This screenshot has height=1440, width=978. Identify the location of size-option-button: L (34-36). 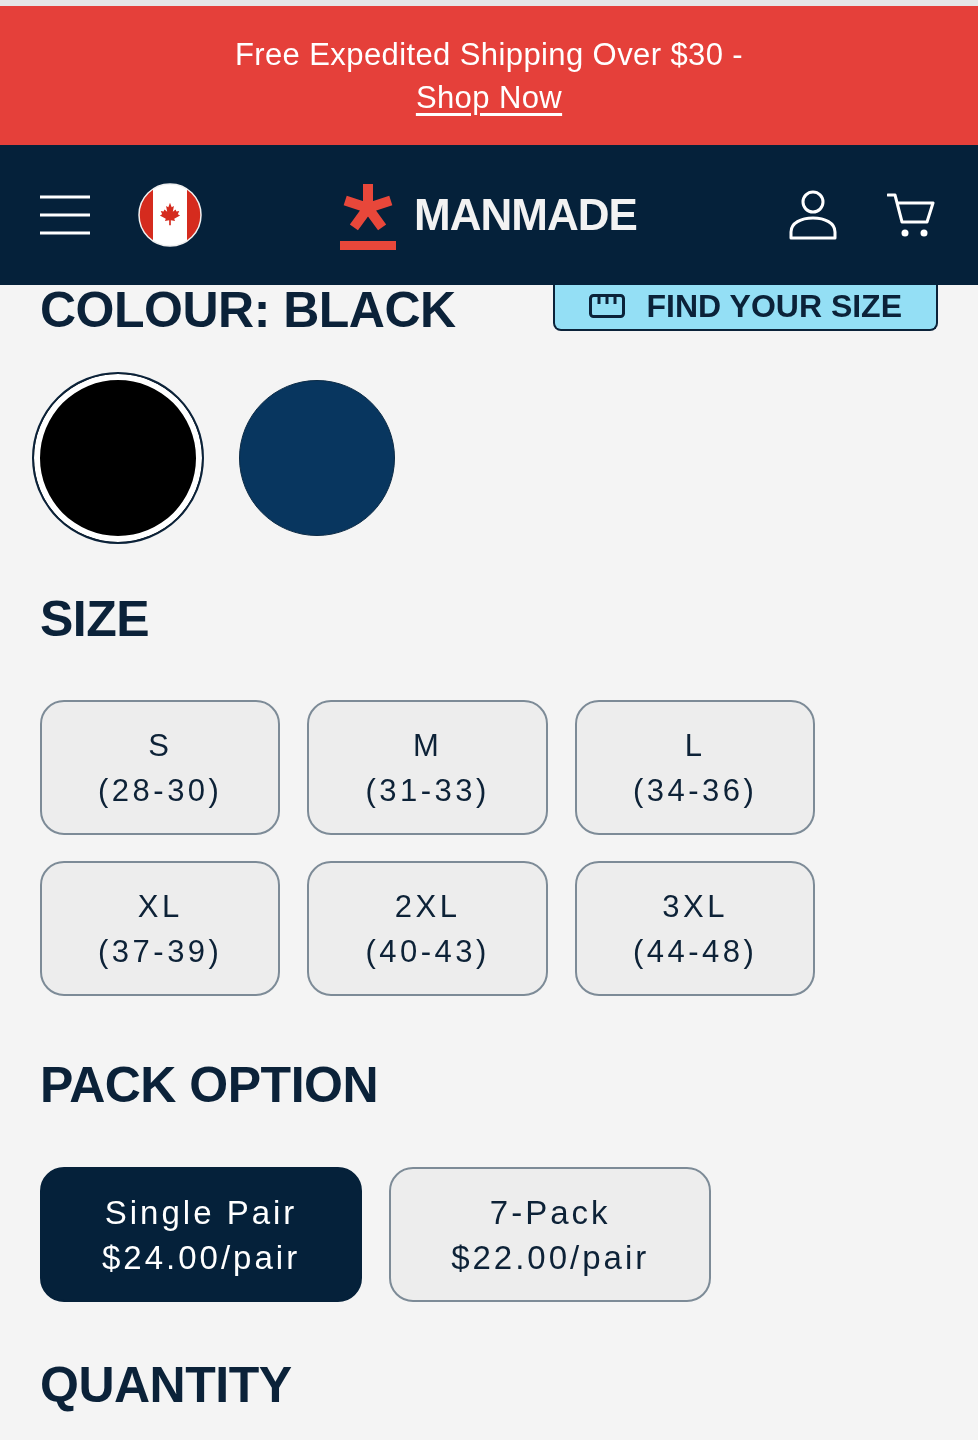
(695, 767).